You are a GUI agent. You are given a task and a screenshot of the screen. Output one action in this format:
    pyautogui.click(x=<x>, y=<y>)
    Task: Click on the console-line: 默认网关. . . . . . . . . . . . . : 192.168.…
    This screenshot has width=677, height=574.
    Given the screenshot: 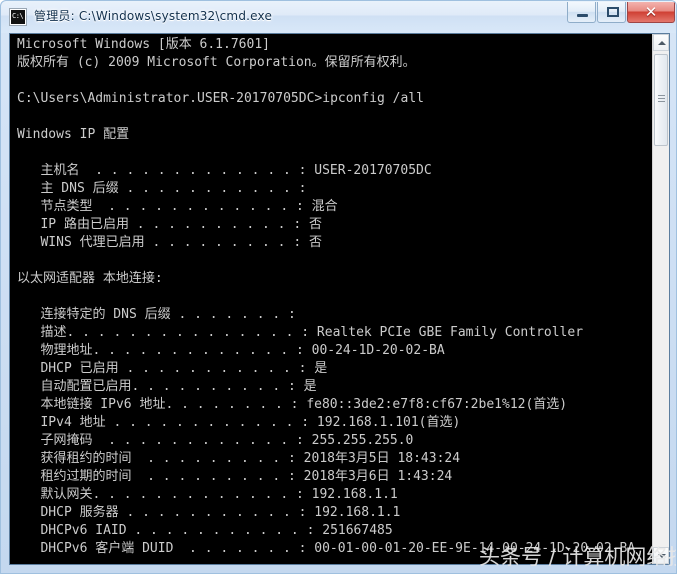 What is the action you would take?
    pyautogui.click(x=207, y=494)
    